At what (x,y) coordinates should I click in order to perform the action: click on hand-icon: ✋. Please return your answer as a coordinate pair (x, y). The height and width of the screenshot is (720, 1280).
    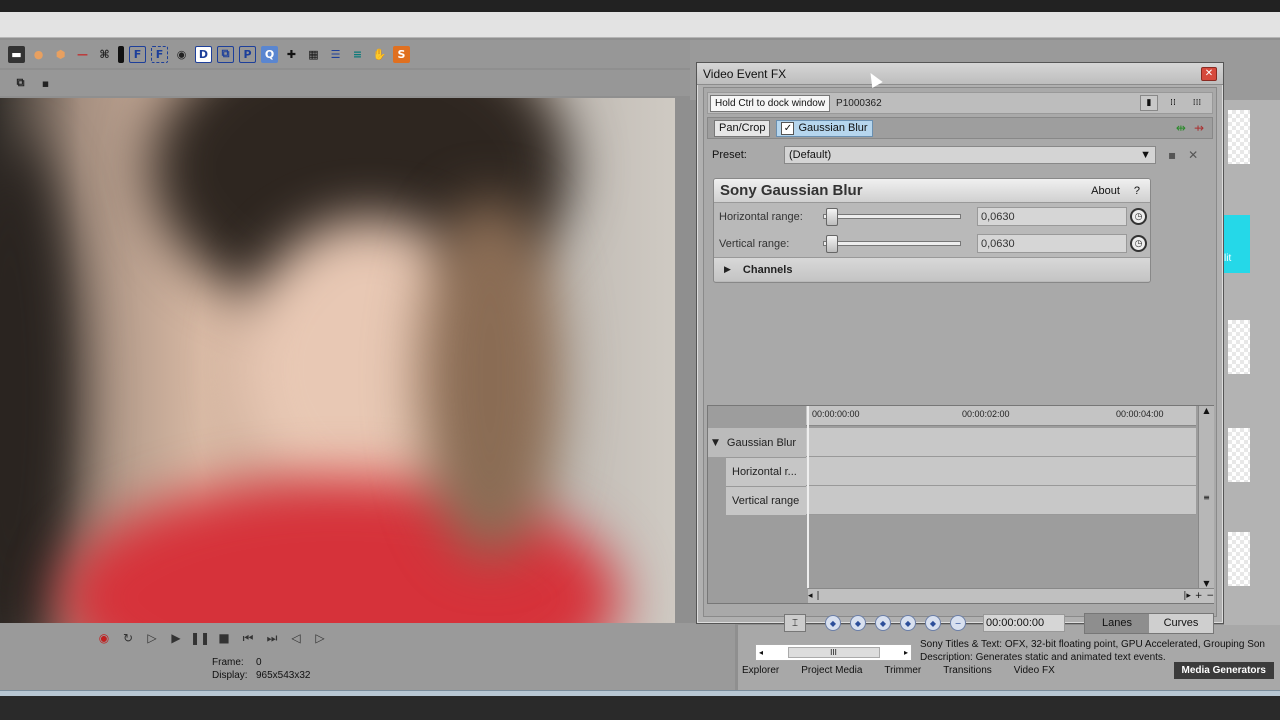
    Looking at the image, I should click on (379, 54).